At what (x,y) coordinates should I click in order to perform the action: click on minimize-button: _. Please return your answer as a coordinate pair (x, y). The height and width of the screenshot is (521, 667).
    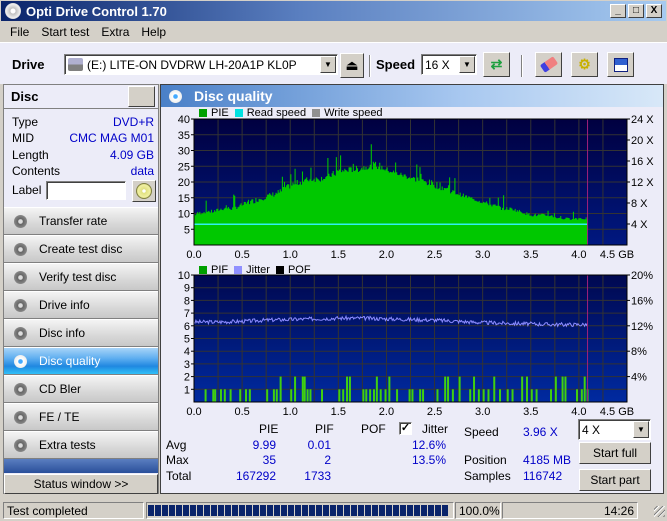
    Looking at the image, I should click on (618, 11).